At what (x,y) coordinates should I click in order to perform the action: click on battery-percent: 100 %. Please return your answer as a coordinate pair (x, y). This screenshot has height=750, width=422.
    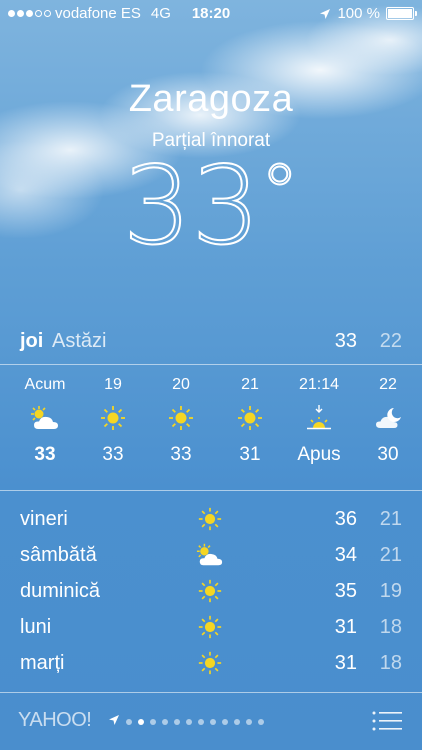
    Looking at the image, I should click on (358, 13).